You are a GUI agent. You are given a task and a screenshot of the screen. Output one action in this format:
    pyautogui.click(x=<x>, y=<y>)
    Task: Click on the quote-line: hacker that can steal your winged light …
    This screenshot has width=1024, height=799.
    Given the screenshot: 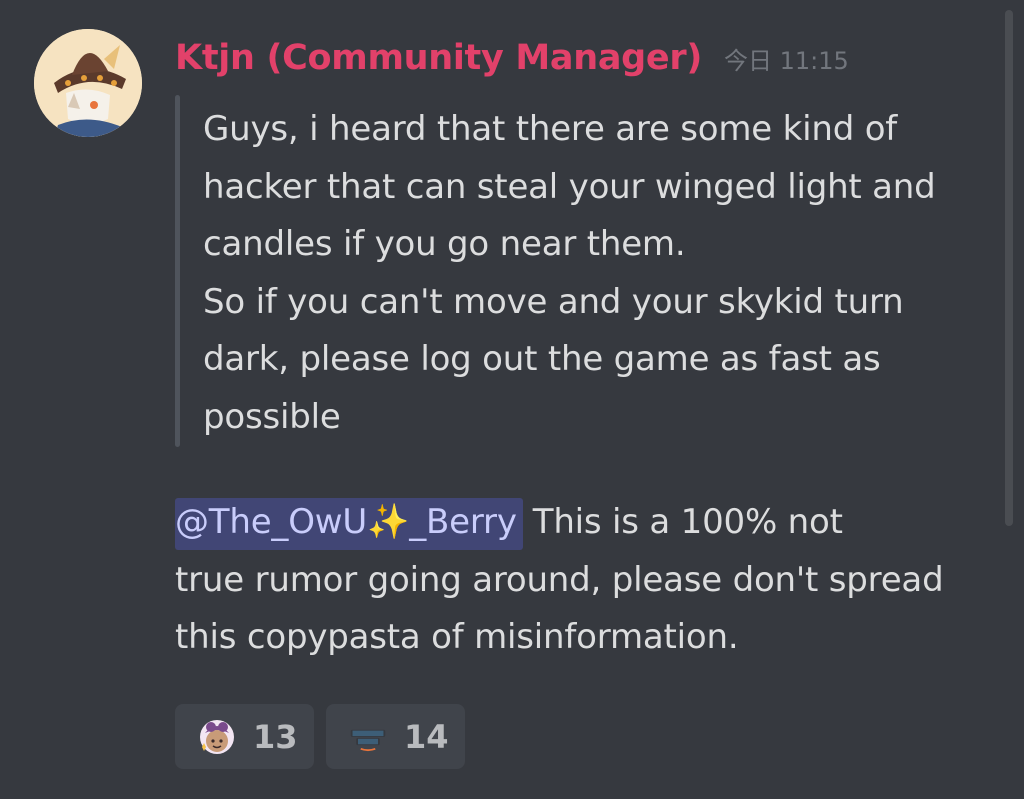 What is the action you would take?
    pyautogui.click(x=569, y=186)
    